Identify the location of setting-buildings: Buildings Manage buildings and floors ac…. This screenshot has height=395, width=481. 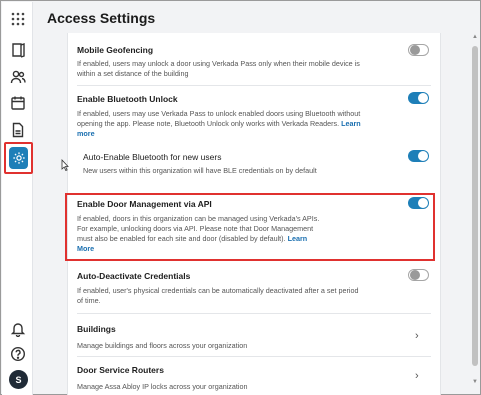
(227, 337).